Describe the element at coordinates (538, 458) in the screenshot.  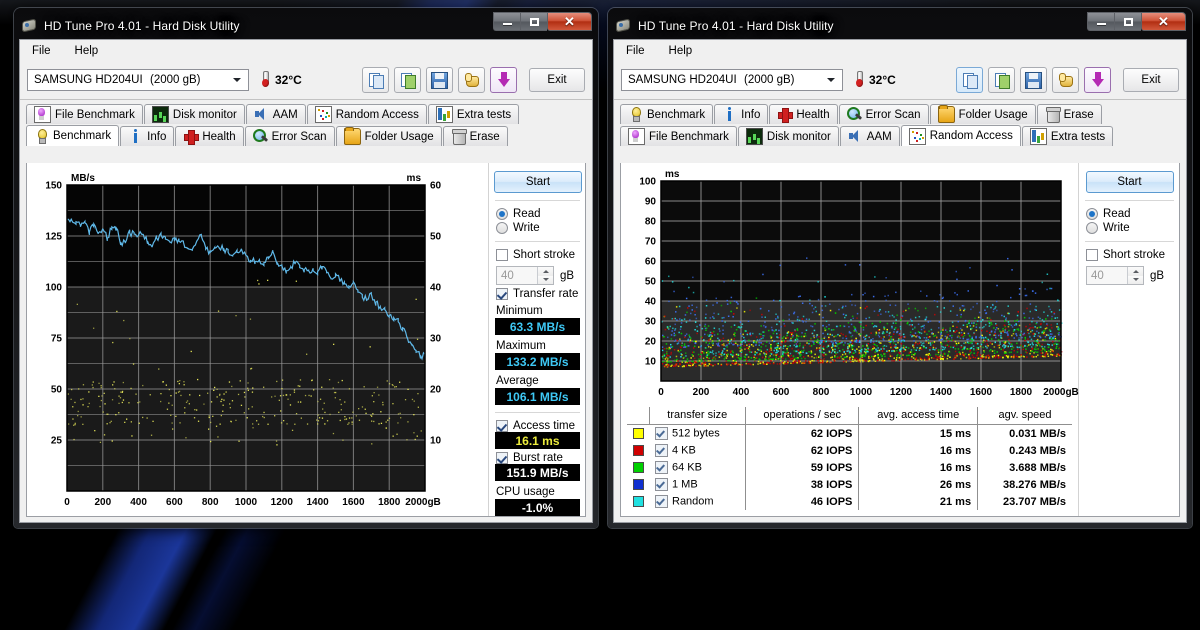
I see `burst-rate-checkbox: Burst rate` at that location.